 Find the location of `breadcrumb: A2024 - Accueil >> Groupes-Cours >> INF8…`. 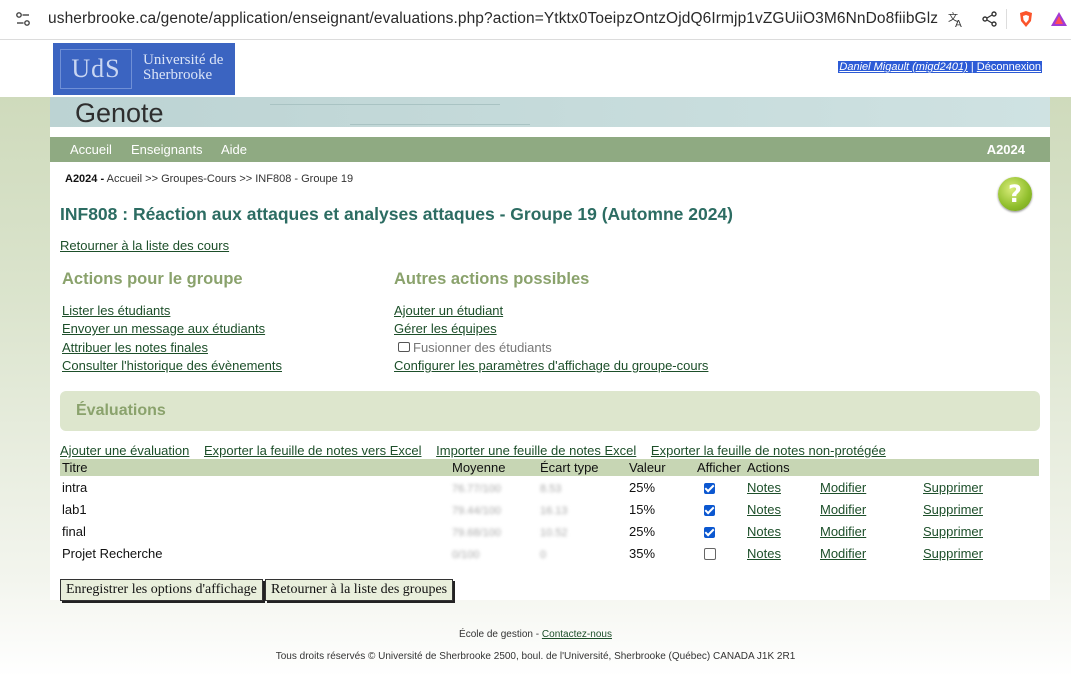

breadcrumb: A2024 - Accueil >> Groupes-Cours >> INF8… is located at coordinates (209, 179).